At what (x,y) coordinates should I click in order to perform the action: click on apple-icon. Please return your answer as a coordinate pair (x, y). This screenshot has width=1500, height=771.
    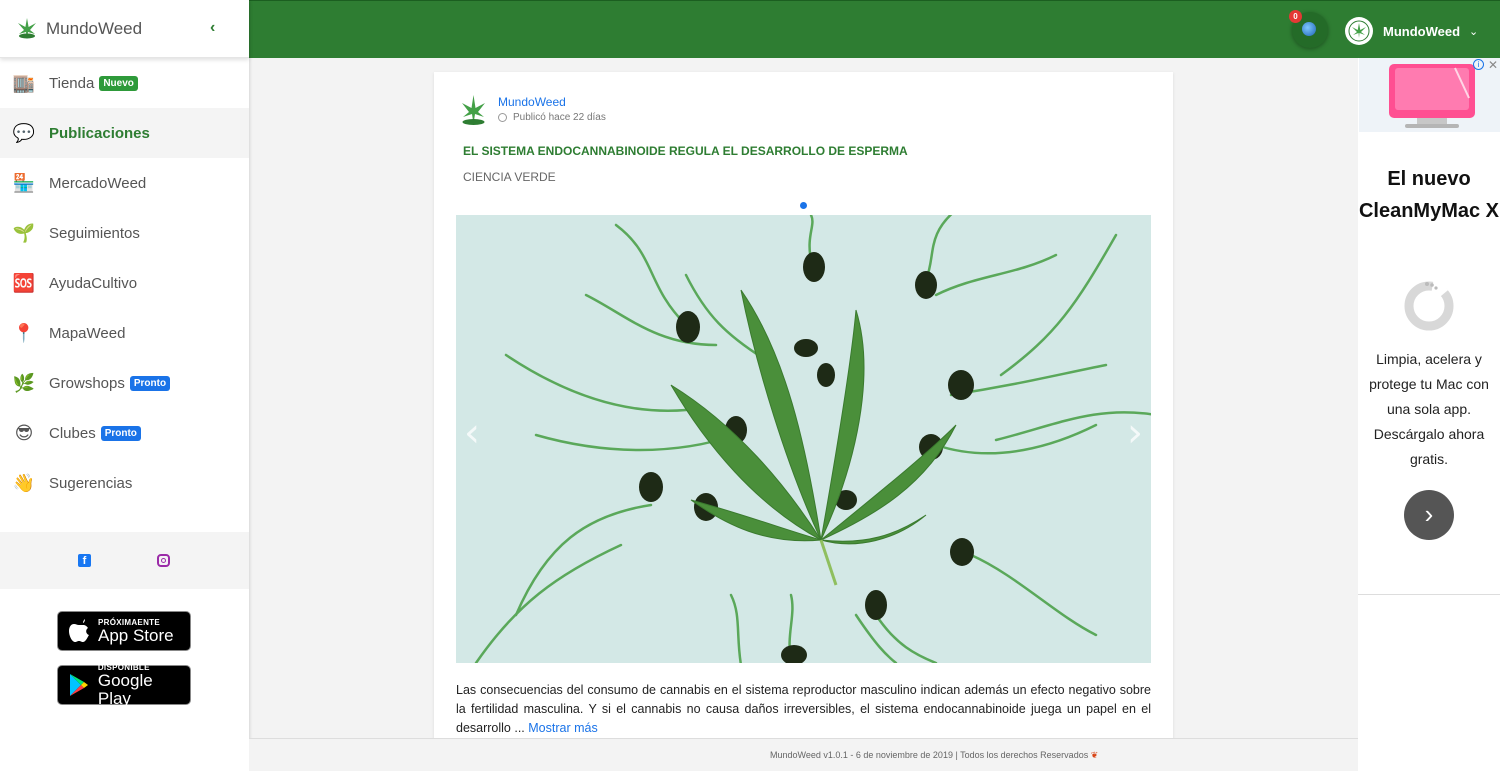
    Looking at the image, I should click on (79, 631).